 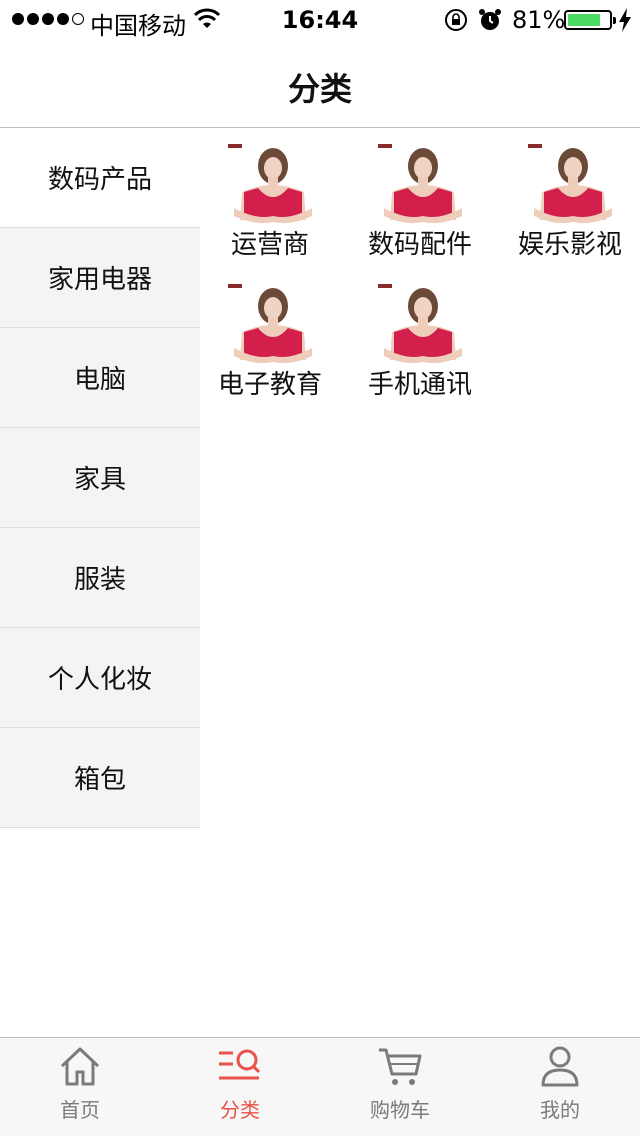 I want to click on subcategory-label: 电子教育, so click(x=269, y=385).